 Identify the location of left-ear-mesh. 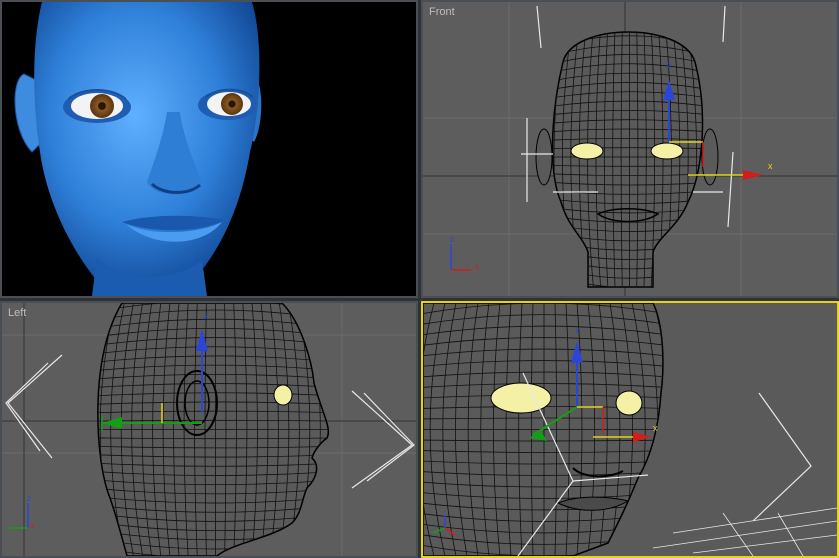
(544, 157).